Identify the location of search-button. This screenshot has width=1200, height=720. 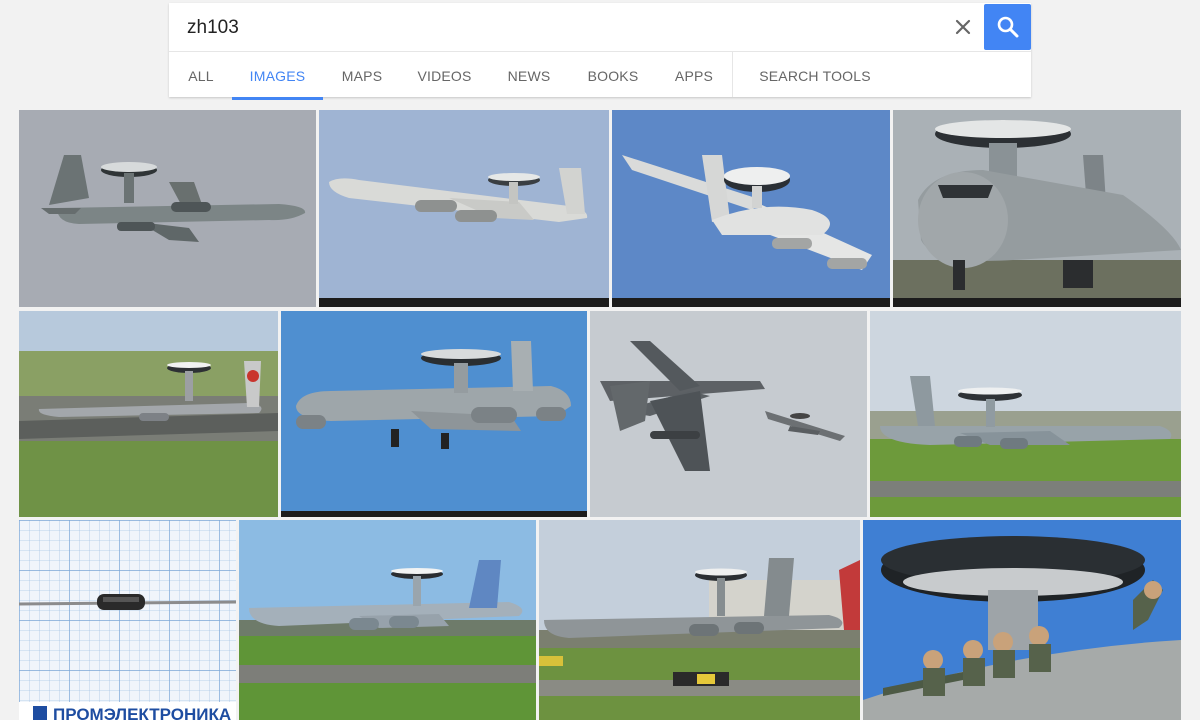
(1007, 27).